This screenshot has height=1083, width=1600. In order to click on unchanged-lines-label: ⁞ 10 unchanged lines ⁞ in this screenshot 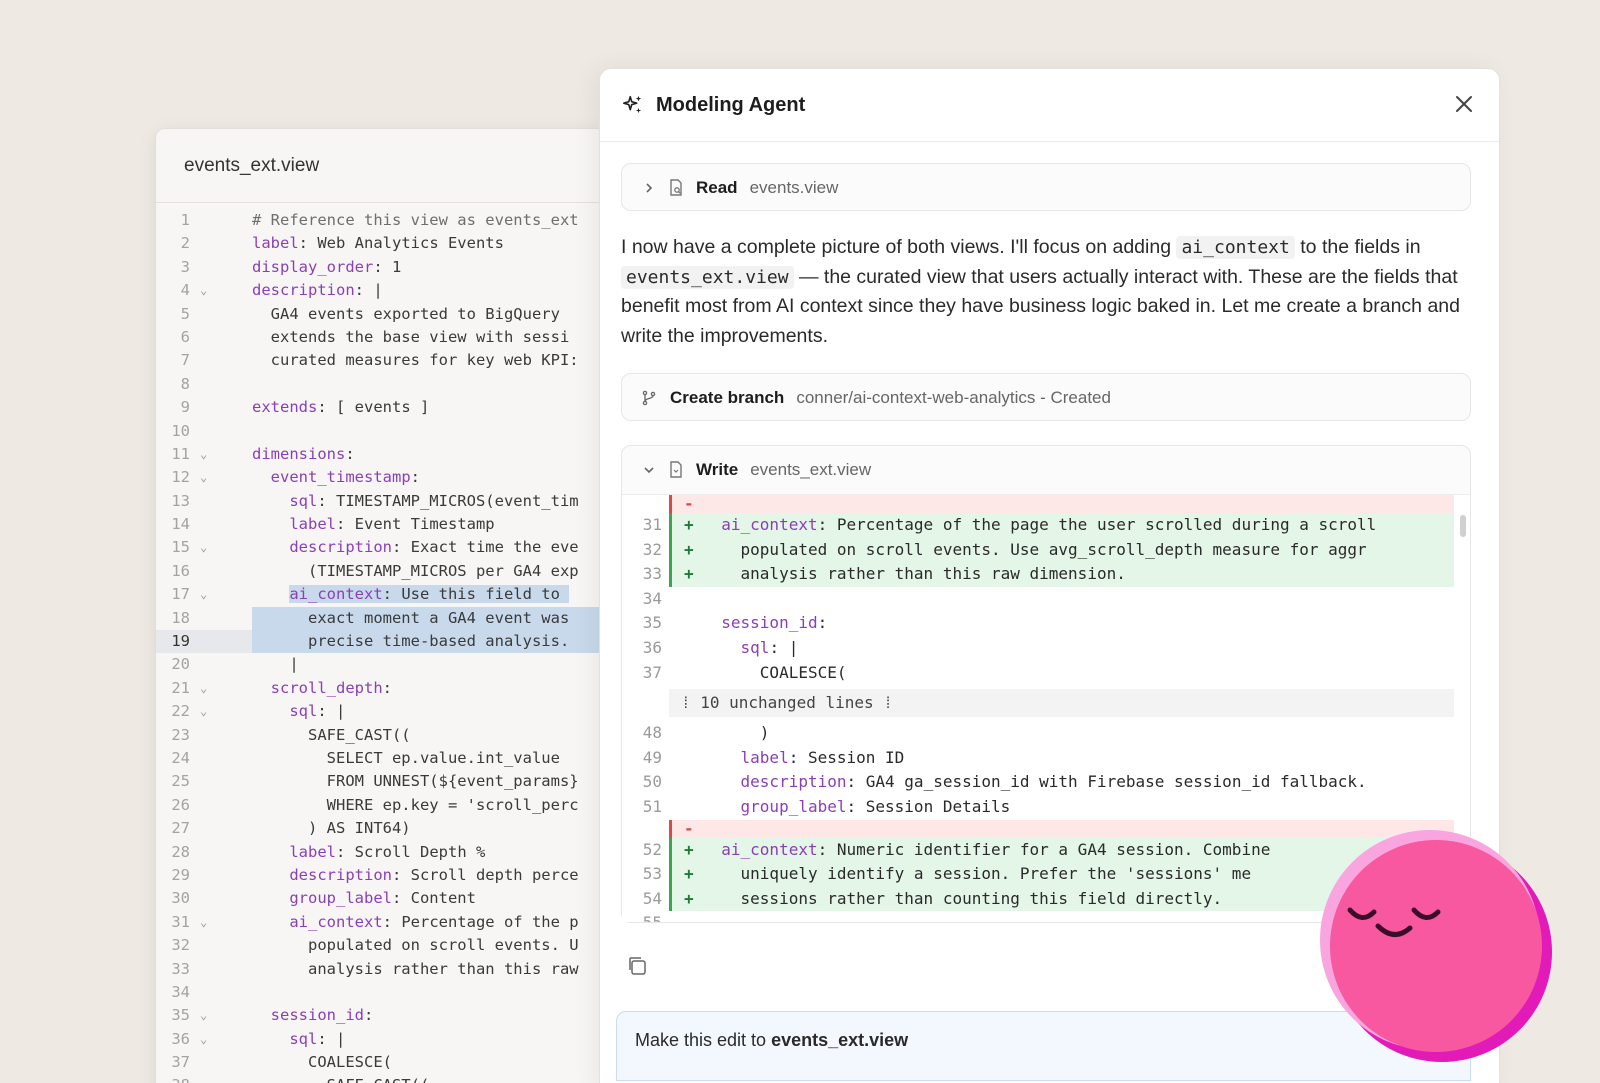, I will do `click(787, 703)`.